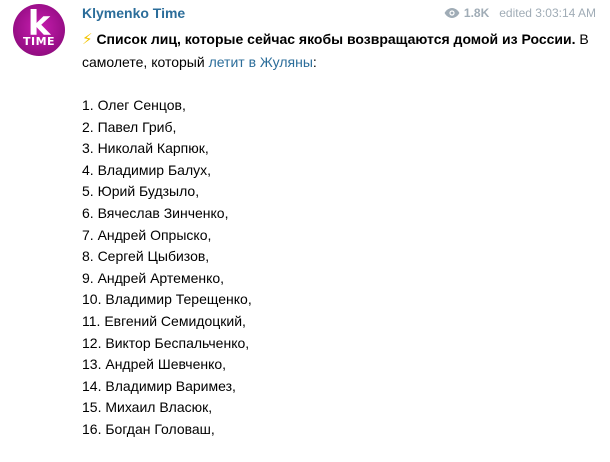 The height and width of the screenshot is (462, 610). I want to click on lead-link: летит в Жуляны, so click(261, 62).